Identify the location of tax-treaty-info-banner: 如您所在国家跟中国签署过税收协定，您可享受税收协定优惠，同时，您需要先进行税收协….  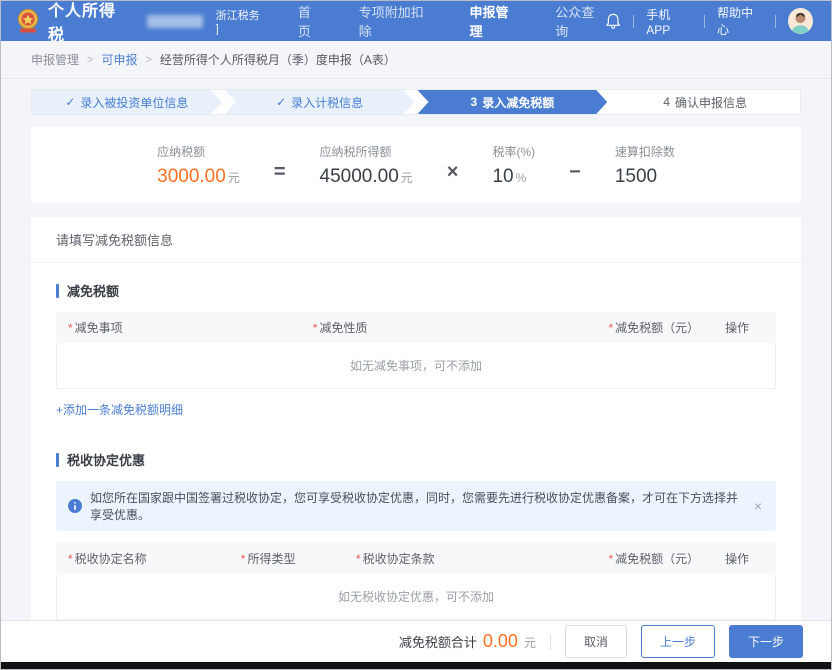
(416, 506).